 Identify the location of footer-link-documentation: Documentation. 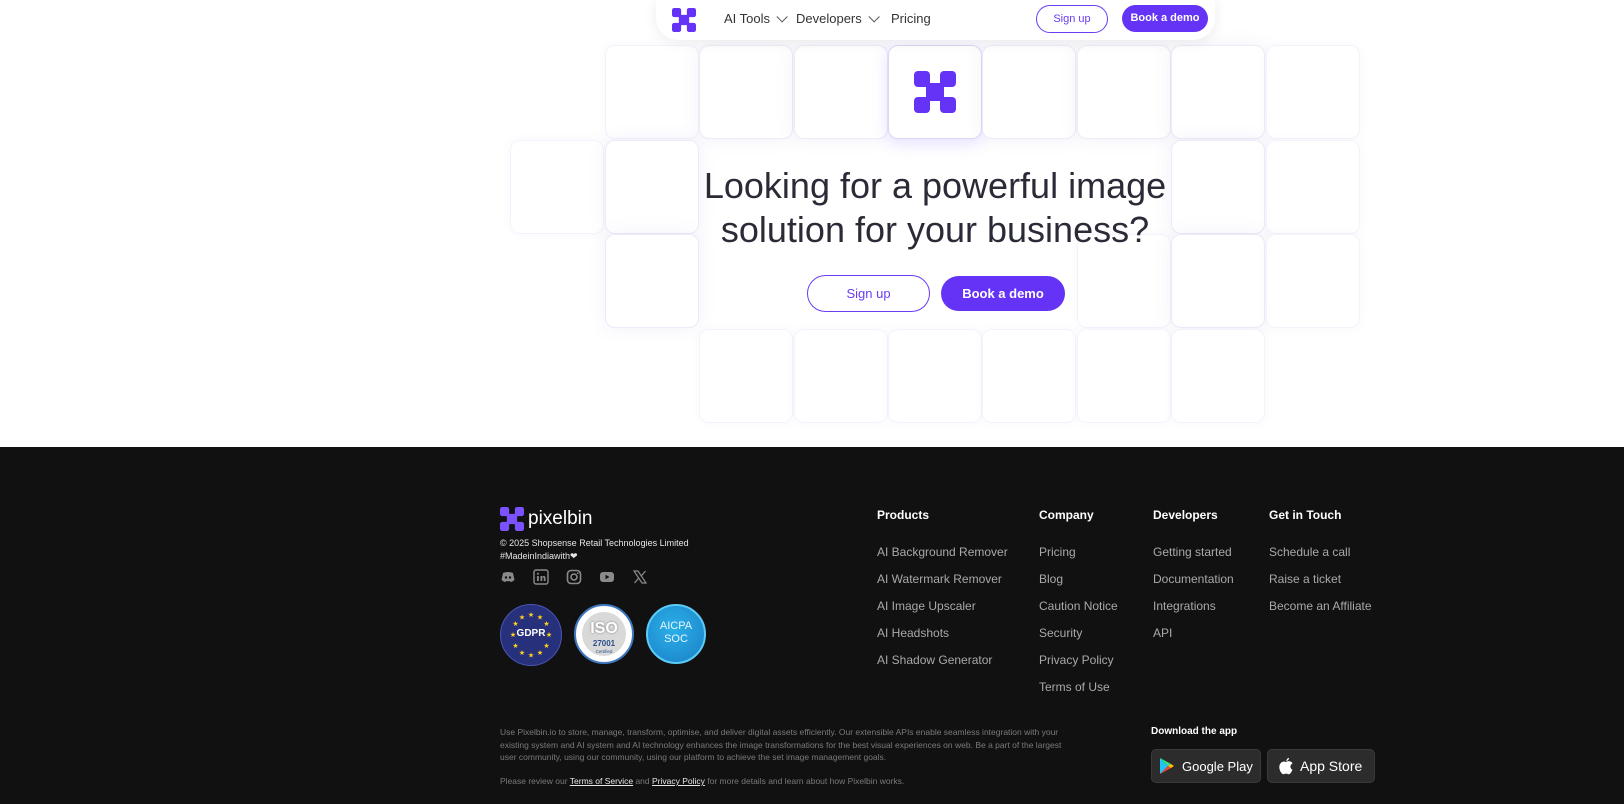
(1193, 579).